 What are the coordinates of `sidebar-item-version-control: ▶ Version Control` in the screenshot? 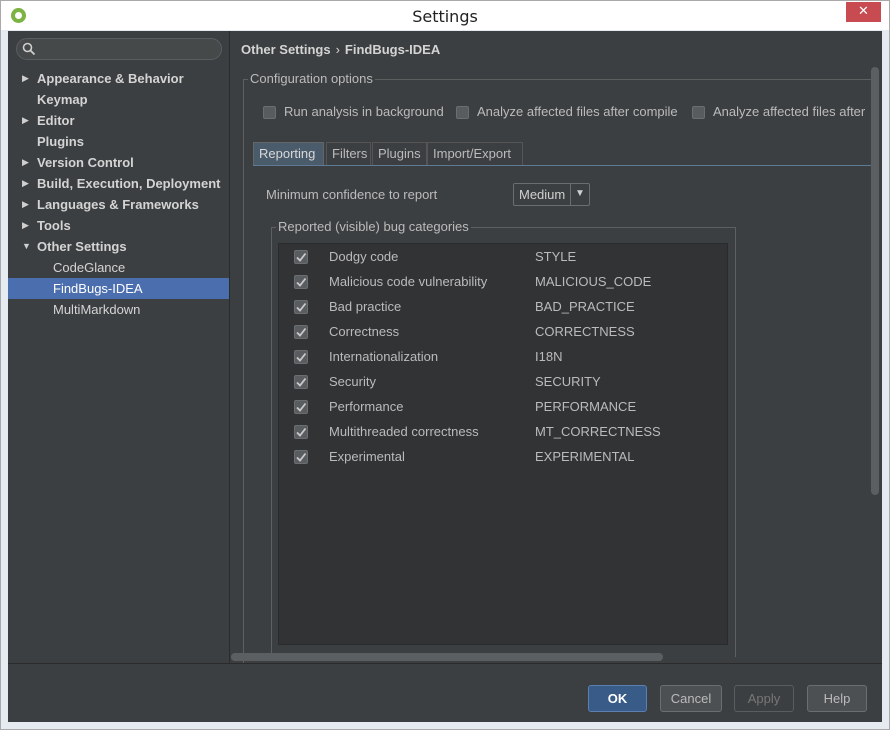 It's located at (118, 162).